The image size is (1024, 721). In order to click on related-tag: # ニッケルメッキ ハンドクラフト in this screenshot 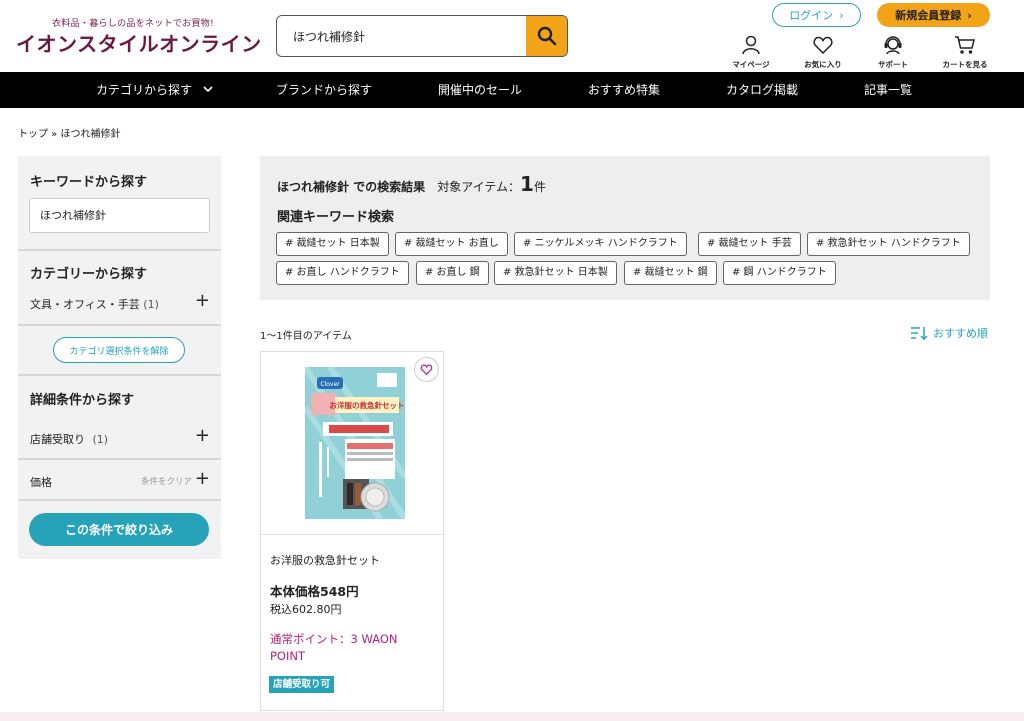, I will do `click(600, 244)`.